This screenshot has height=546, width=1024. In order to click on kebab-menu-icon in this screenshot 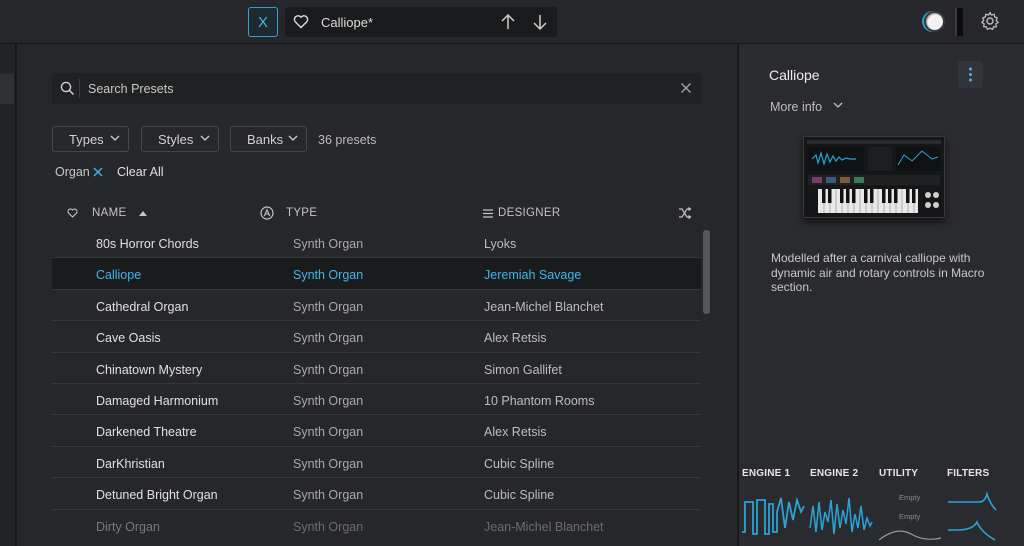, I will do `click(970, 74)`.